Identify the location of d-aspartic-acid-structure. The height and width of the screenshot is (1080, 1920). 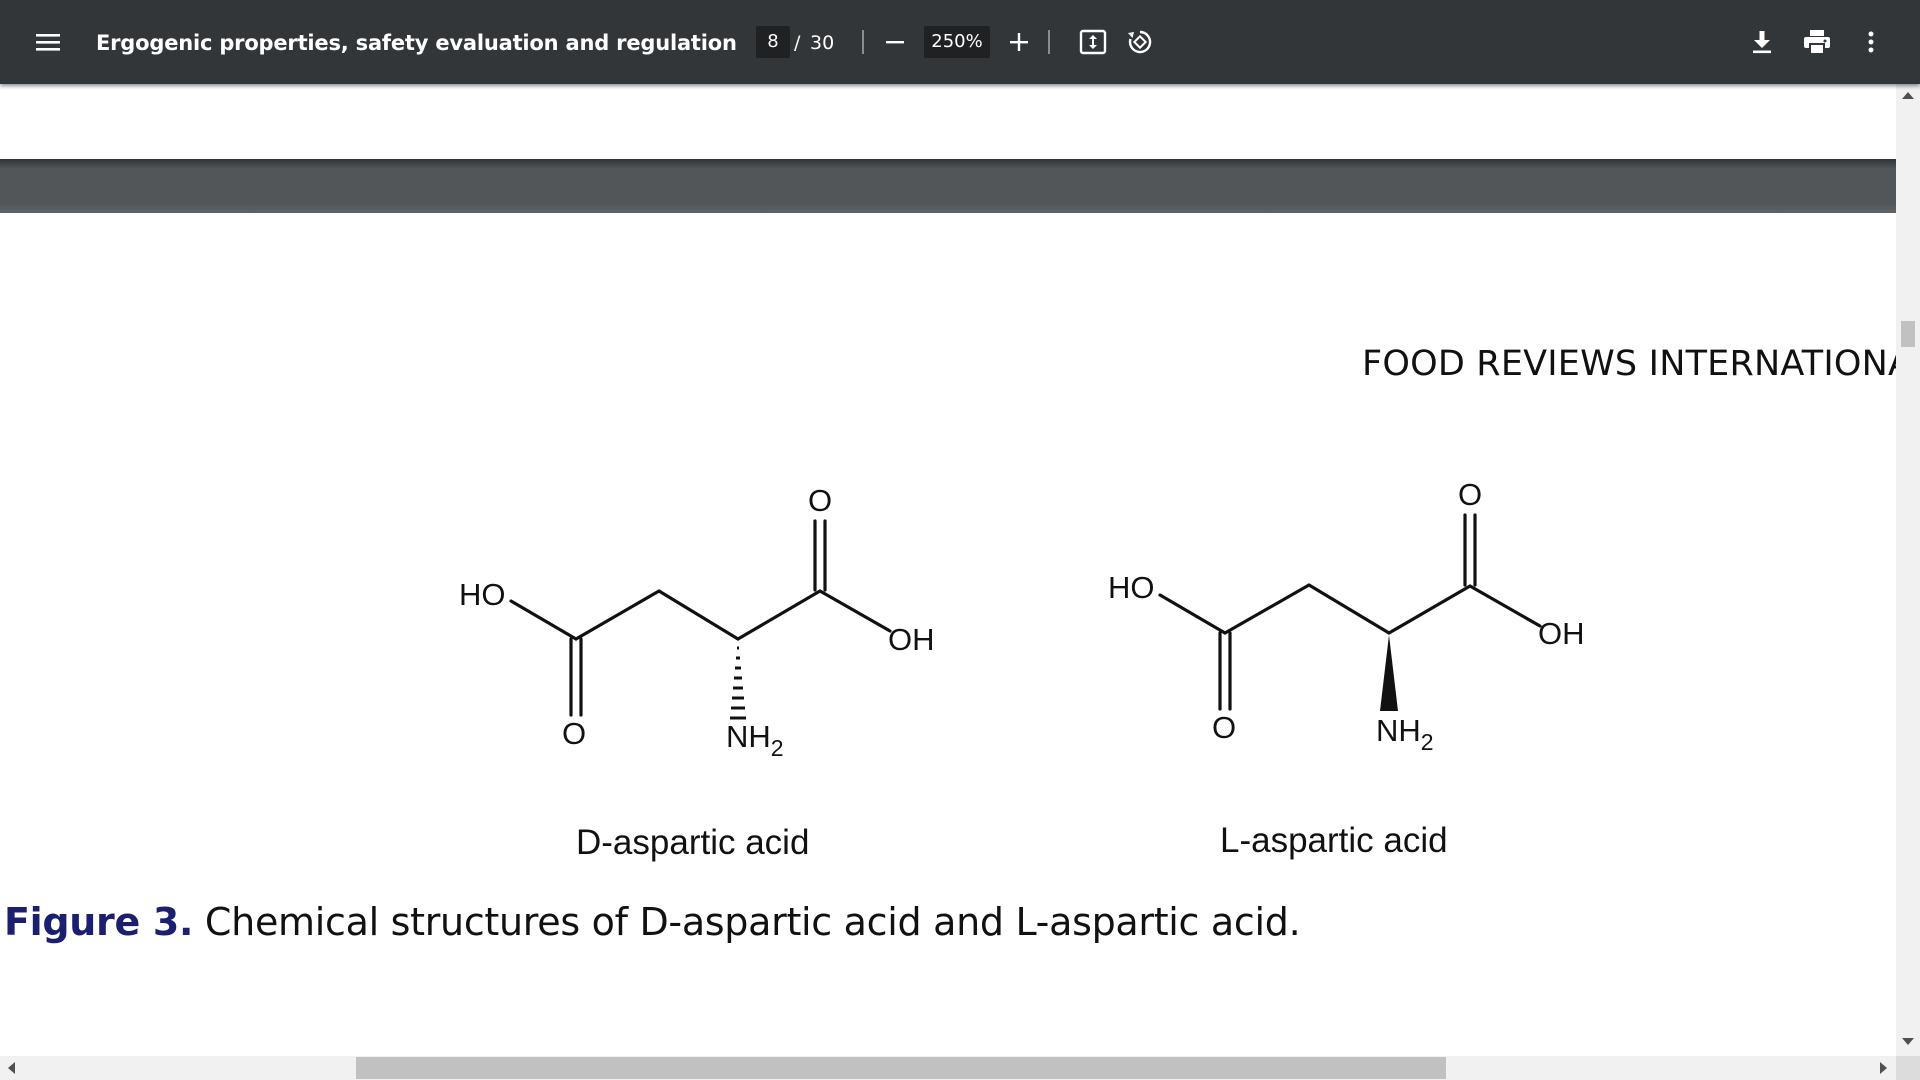
(700, 618).